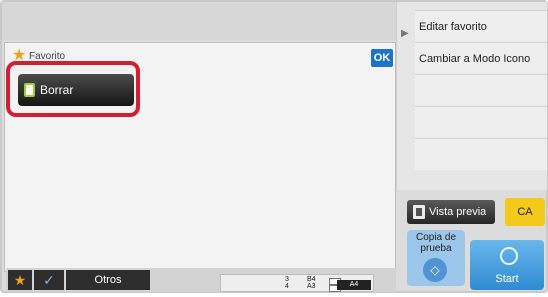  Describe the element at coordinates (481, 58) in the screenshot. I see `menu-item-switch-icon-mode: Cambiar a Modo Icono` at that location.